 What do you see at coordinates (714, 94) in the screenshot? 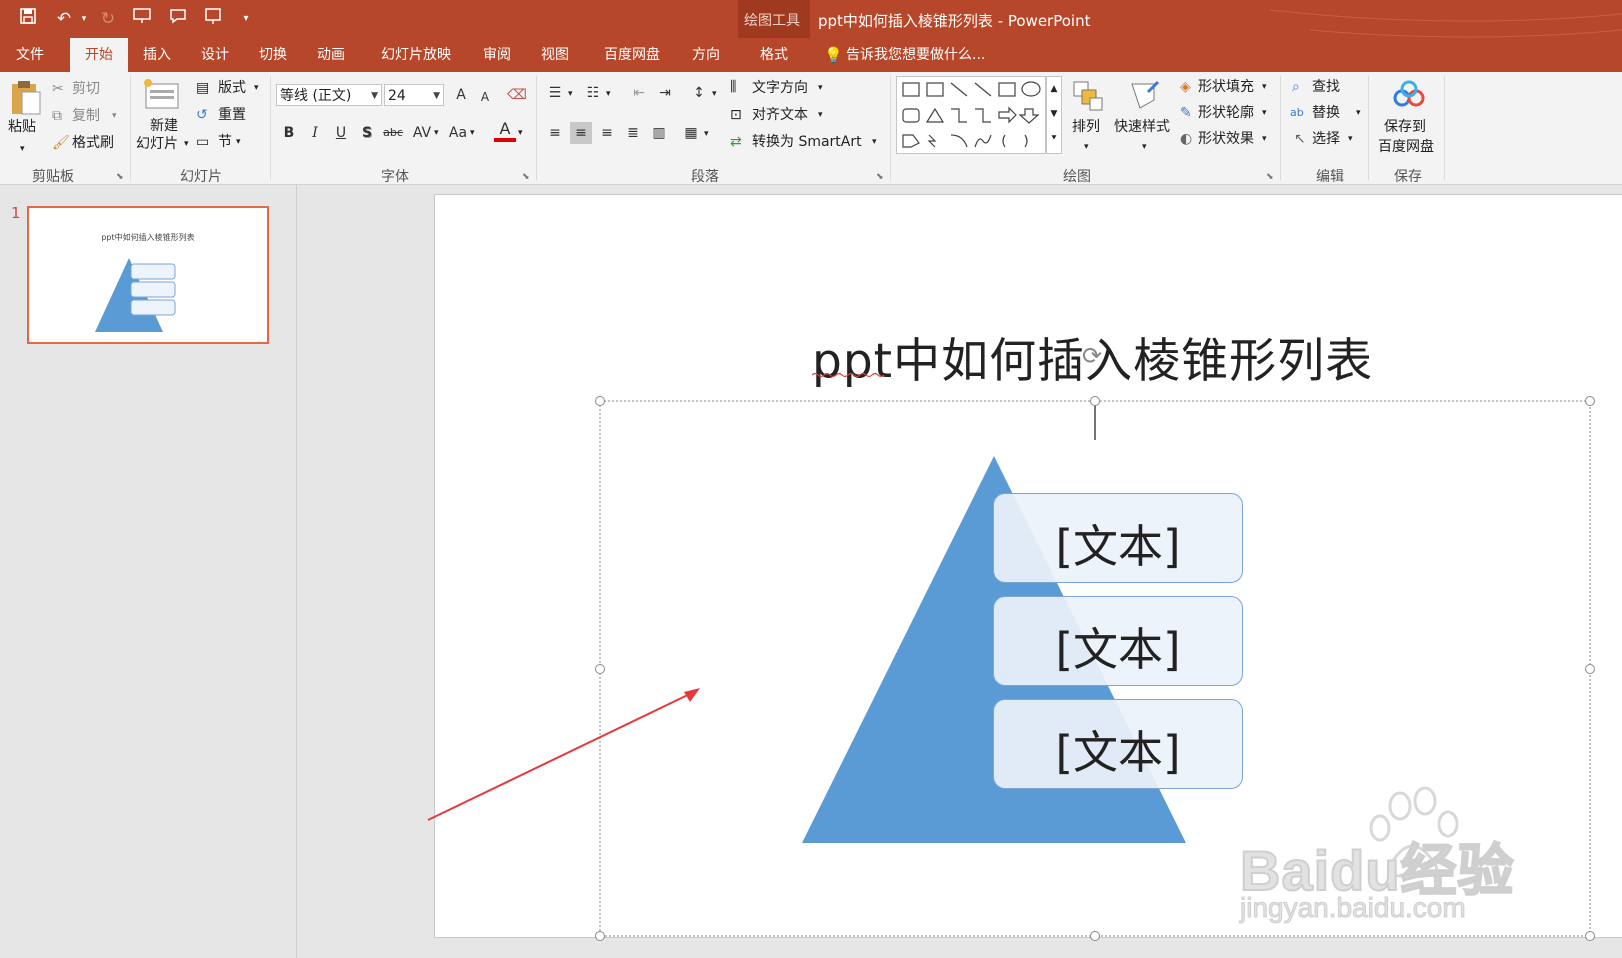
I see `line-spacing-dropdown-icon: ▾` at bounding box center [714, 94].